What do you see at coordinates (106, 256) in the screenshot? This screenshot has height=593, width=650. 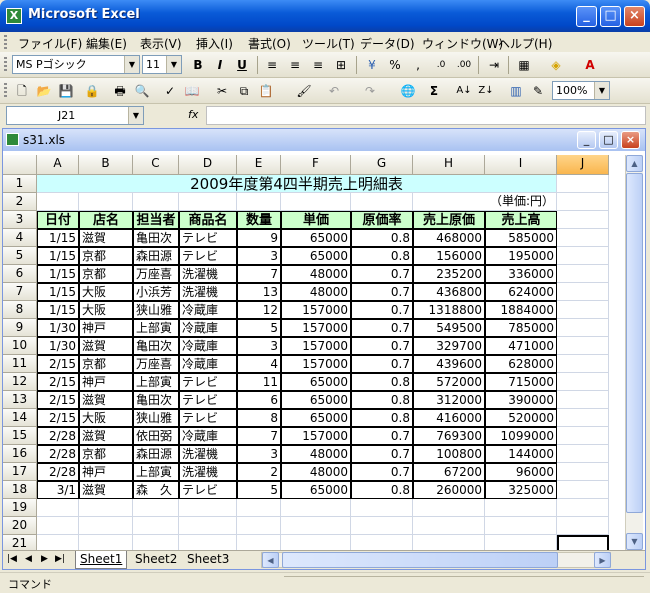 I see `data-cell: 京都` at bounding box center [106, 256].